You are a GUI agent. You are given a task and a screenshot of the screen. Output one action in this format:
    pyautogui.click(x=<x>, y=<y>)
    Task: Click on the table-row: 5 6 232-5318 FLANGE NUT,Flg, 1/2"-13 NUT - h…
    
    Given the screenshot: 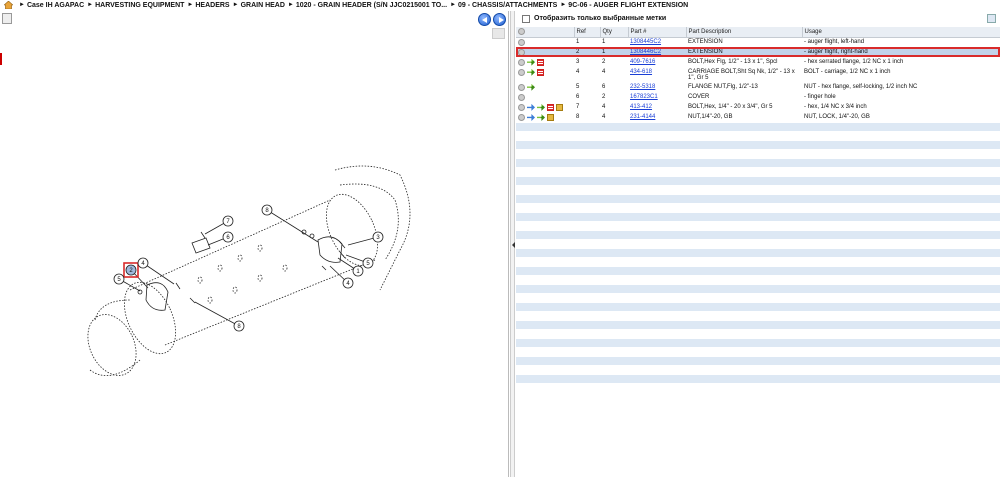 What is the action you would take?
    pyautogui.click(x=758, y=87)
    